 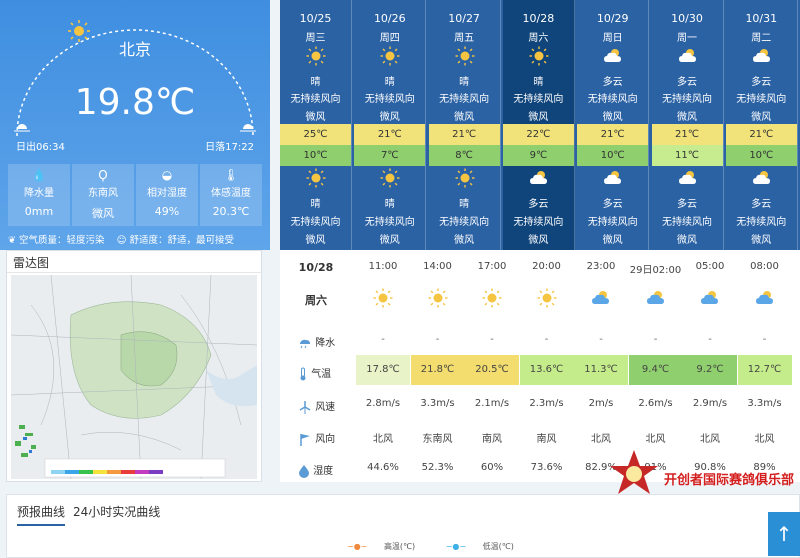 What do you see at coordinates (399, 546) in the screenshot?
I see `legend-high-text: 高温(℃)` at bounding box center [399, 546].